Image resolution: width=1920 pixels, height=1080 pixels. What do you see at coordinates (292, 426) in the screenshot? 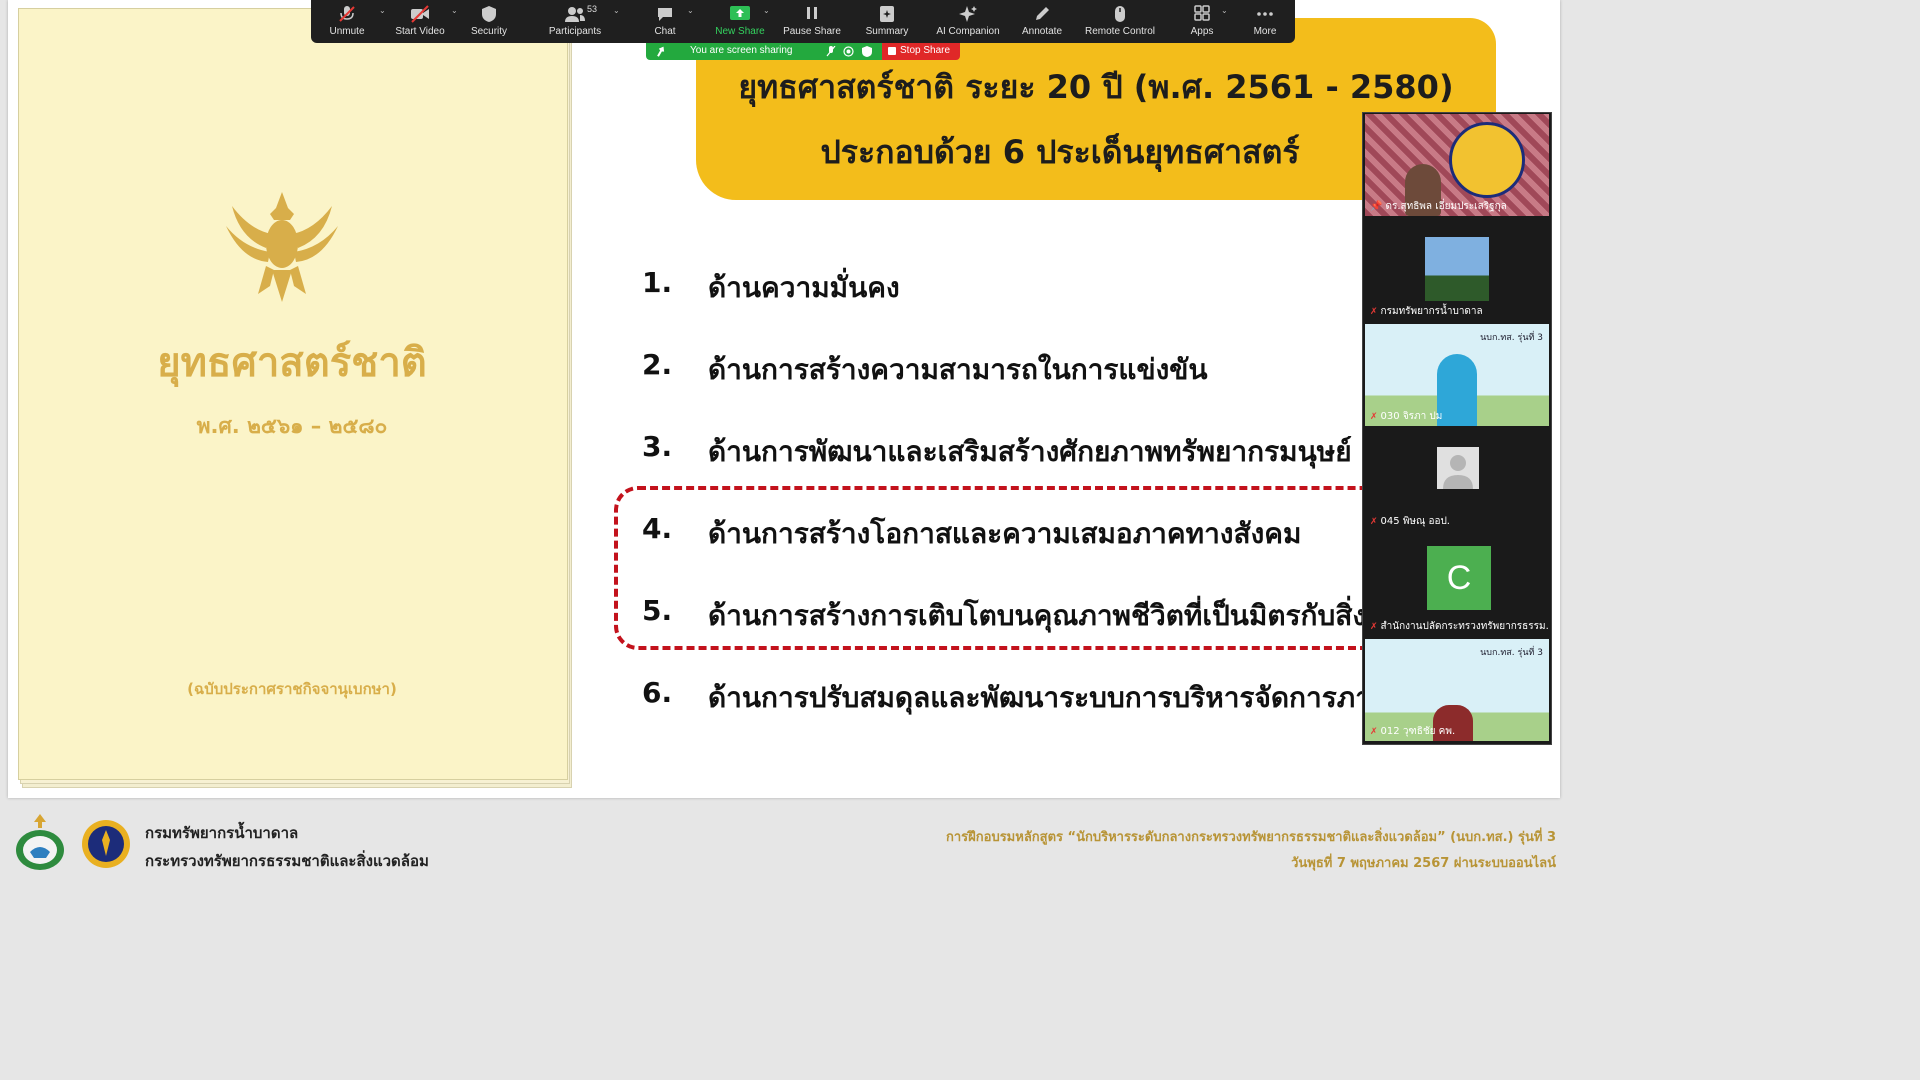
I see `book-years: พ.ศ. ๒๕๖๑ – ๒๕๘๐` at bounding box center [292, 426].